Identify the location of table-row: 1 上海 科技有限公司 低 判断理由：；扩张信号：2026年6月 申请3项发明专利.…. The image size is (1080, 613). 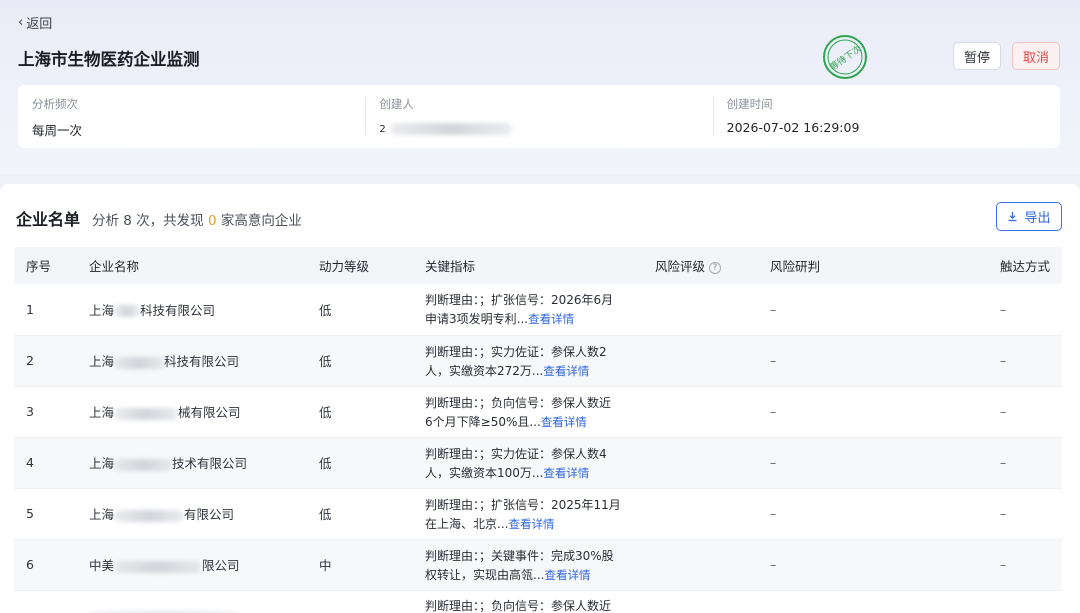
(538, 310).